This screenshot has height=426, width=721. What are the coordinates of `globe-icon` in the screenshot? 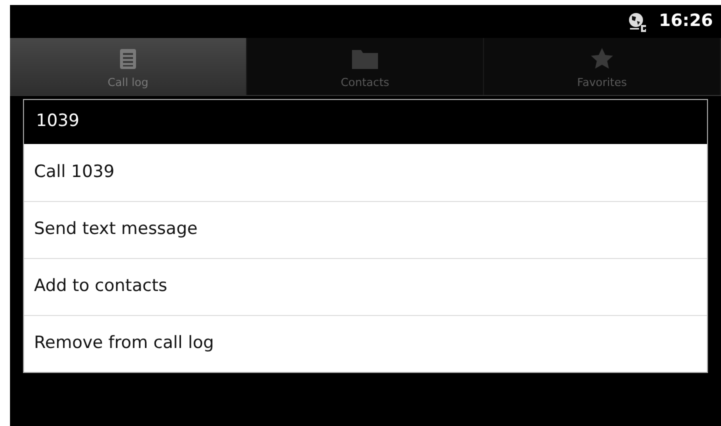 It's located at (636, 22).